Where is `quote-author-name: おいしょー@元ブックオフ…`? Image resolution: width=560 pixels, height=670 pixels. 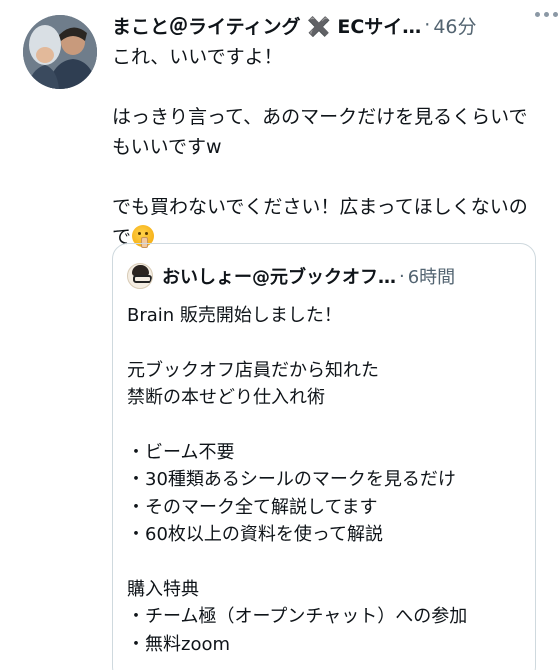
quote-author-name: おいしょー@元ブックオフ… is located at coordinates (279, 277).